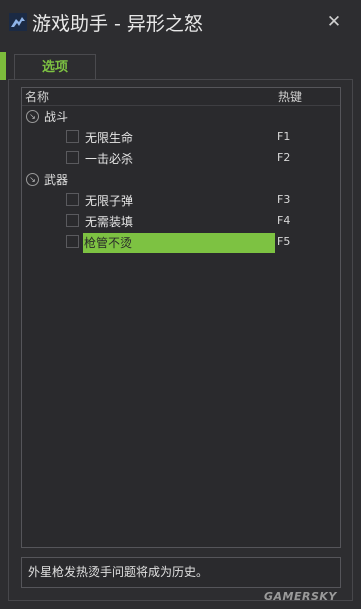 The height and width of the screenshot is (609, 361). I want to click on list-header: 名称 热键, so click(181, 97).